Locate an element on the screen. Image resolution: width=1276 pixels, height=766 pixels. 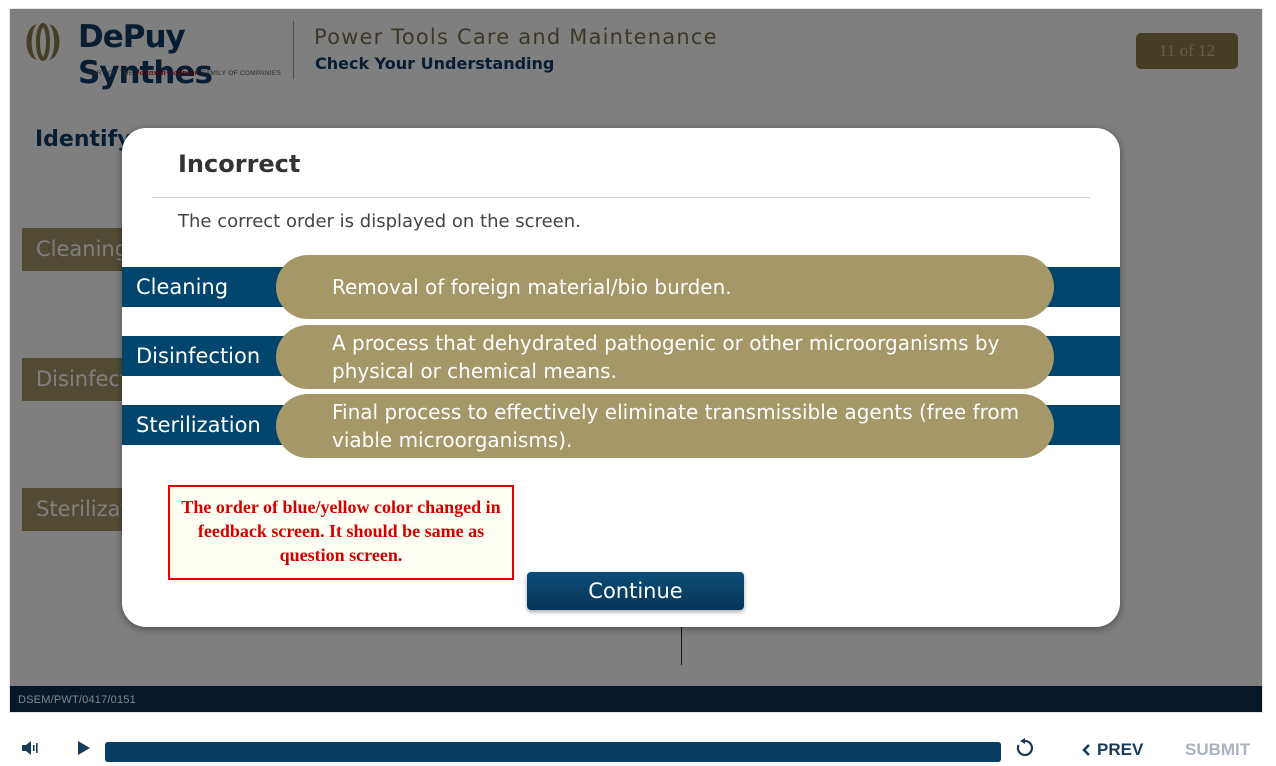
play-icon-glyph is located at coordinates (84, 748).